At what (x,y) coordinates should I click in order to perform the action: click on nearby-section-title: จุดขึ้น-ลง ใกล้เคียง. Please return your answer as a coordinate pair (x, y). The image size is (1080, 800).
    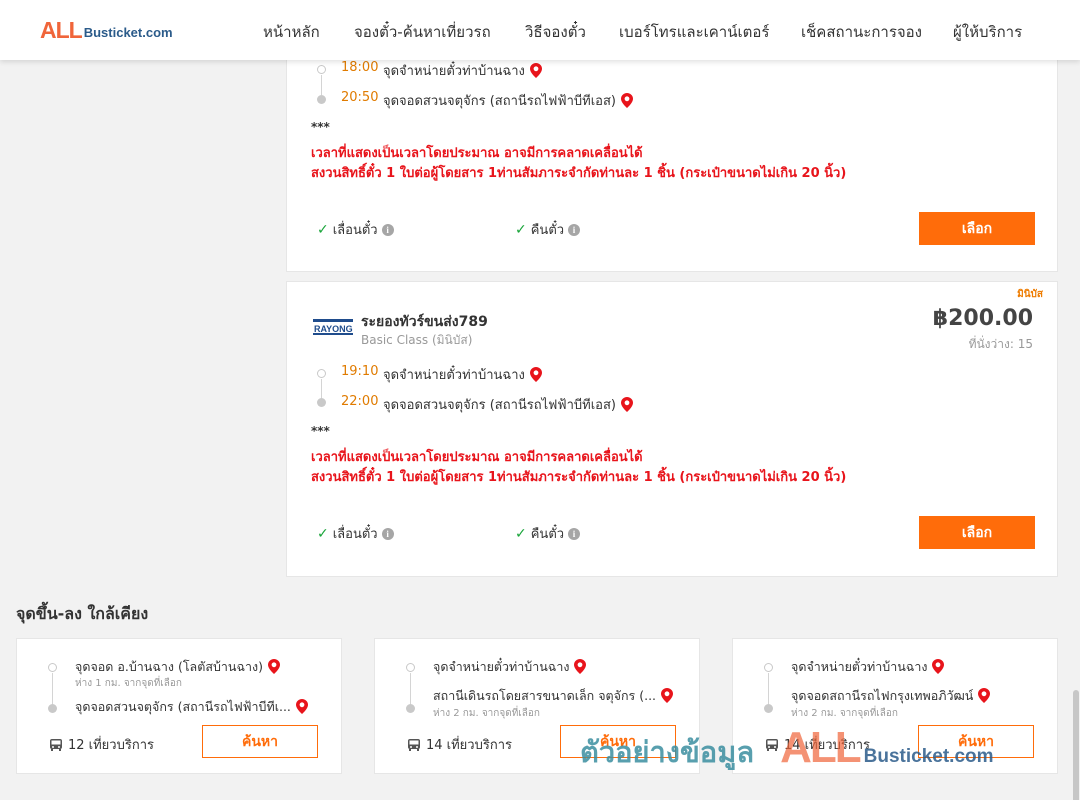
    Looking at the image, I should click on (82, 613).